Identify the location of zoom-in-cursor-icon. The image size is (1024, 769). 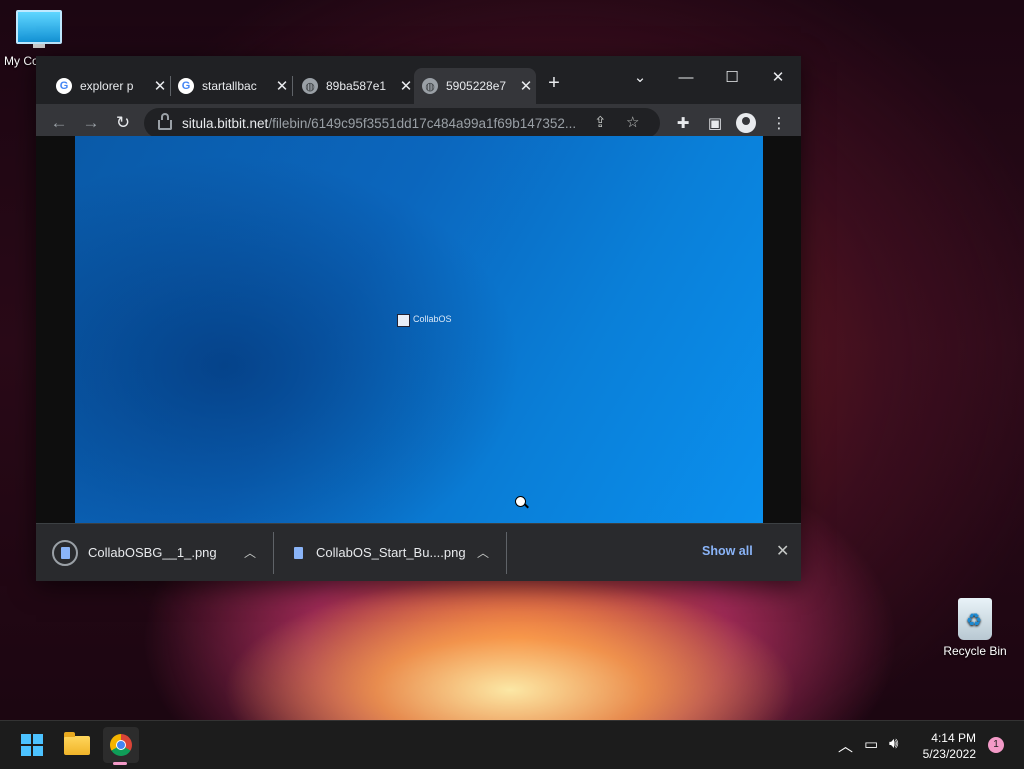
(520, 501).